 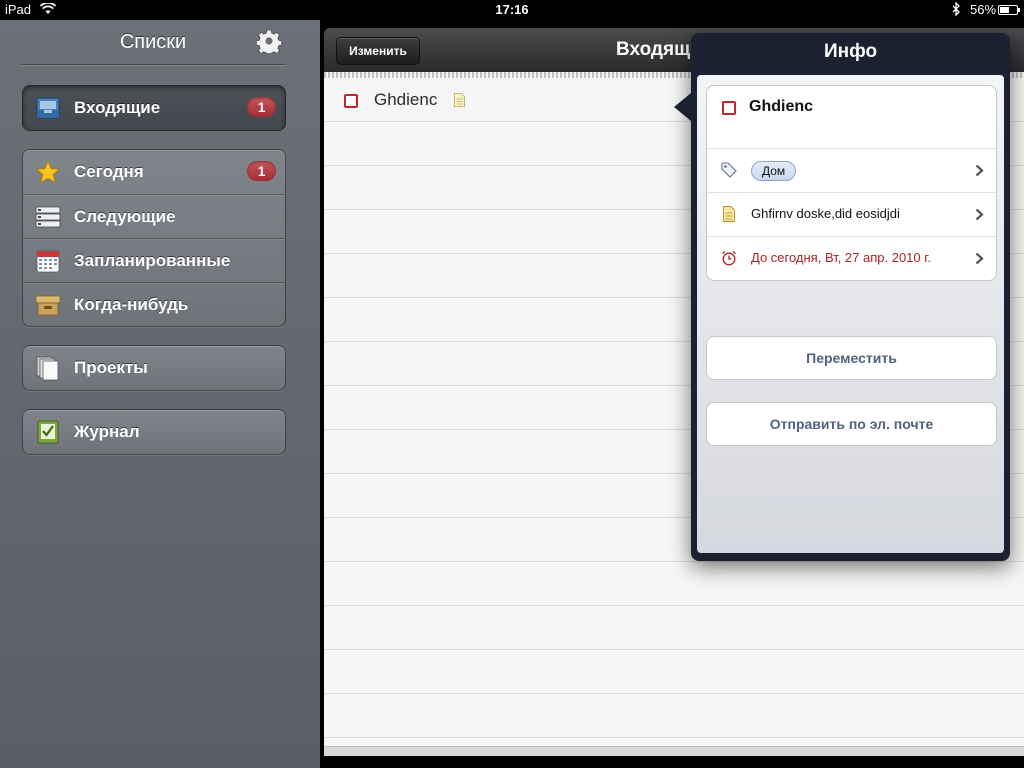 I want to click on sidebar-item-logbook: Журнал, so click(x=154, y=432).